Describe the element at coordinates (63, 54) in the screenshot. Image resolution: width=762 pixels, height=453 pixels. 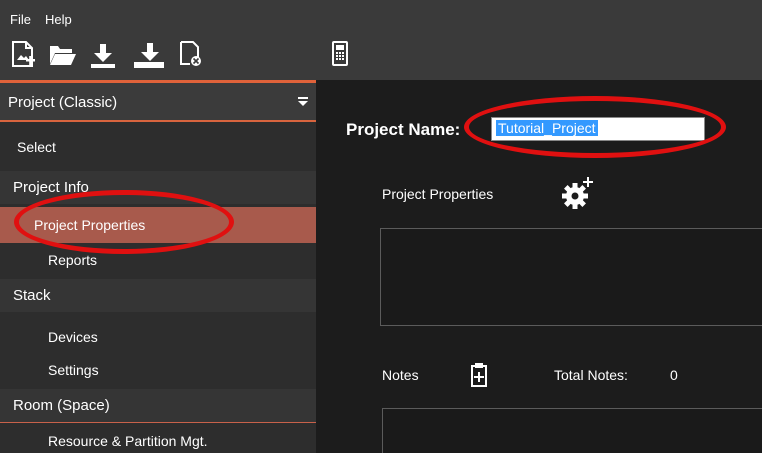
I see `open-folder-icon` at that location.